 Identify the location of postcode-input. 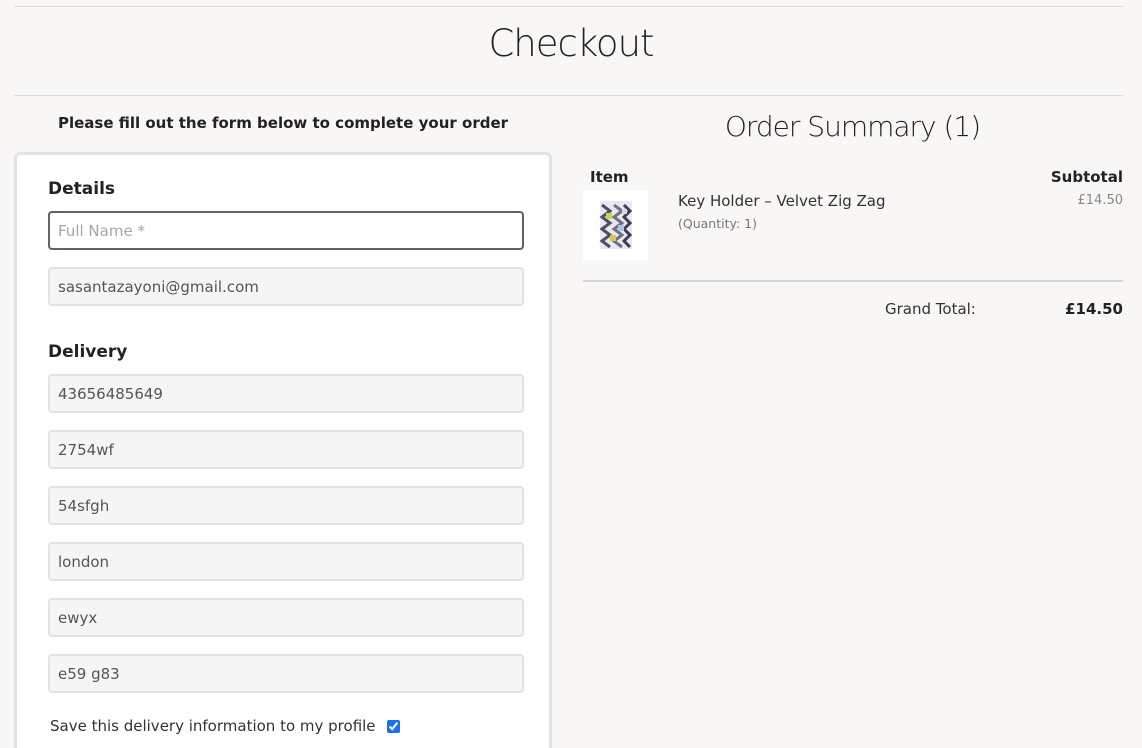
(286, 449).